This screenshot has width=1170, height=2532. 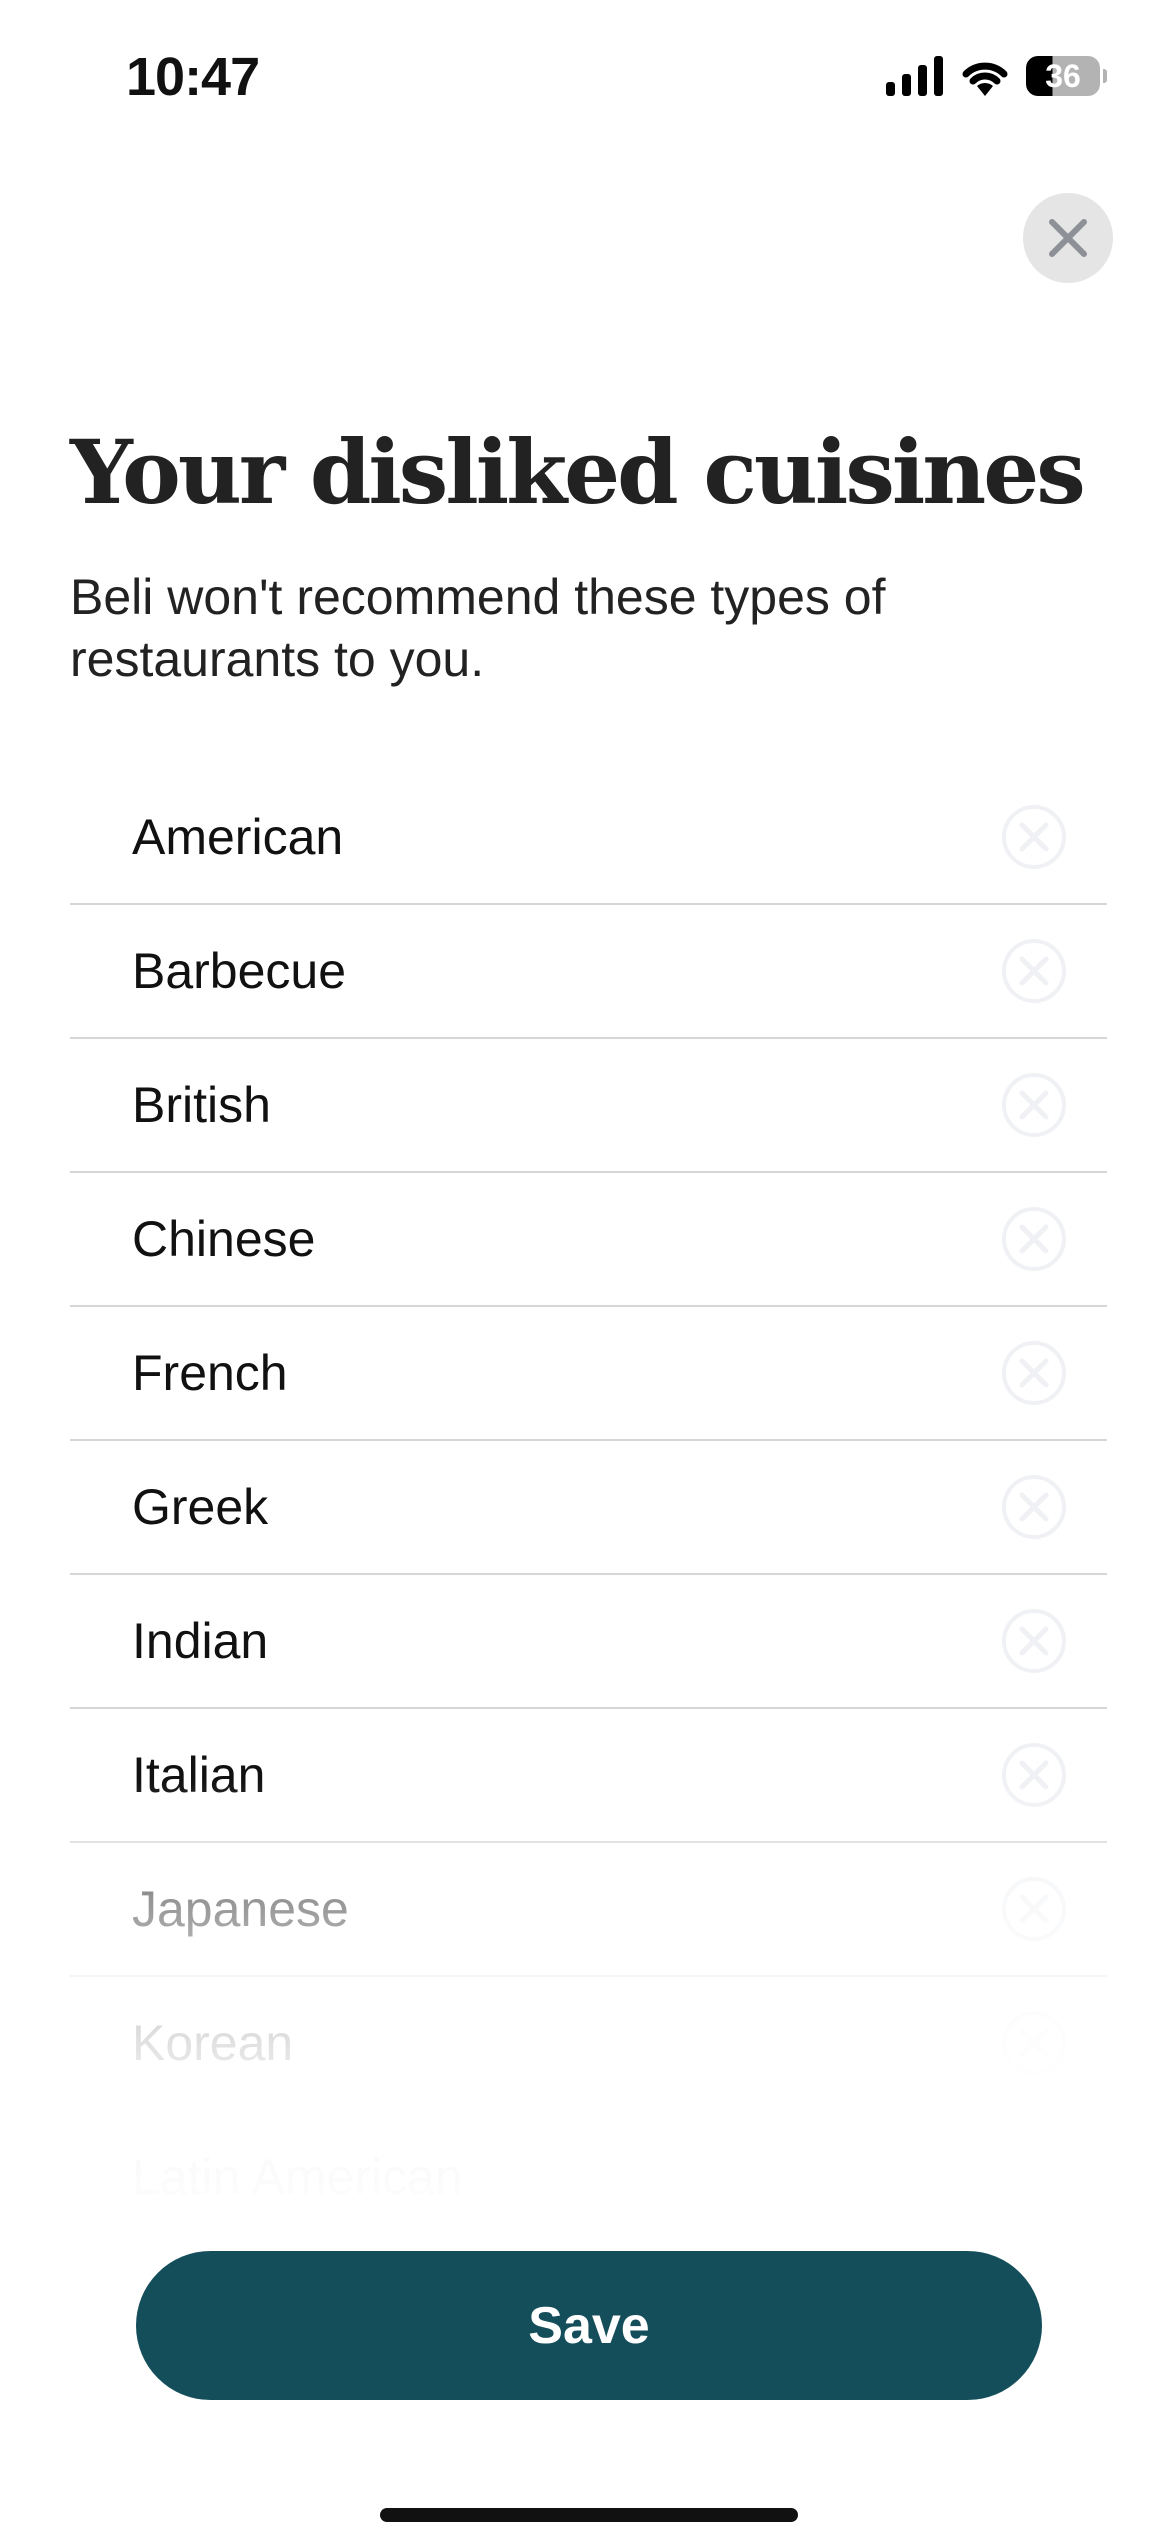 I want to click on cuisine-label: Indian, so click(x=200, y=1641).